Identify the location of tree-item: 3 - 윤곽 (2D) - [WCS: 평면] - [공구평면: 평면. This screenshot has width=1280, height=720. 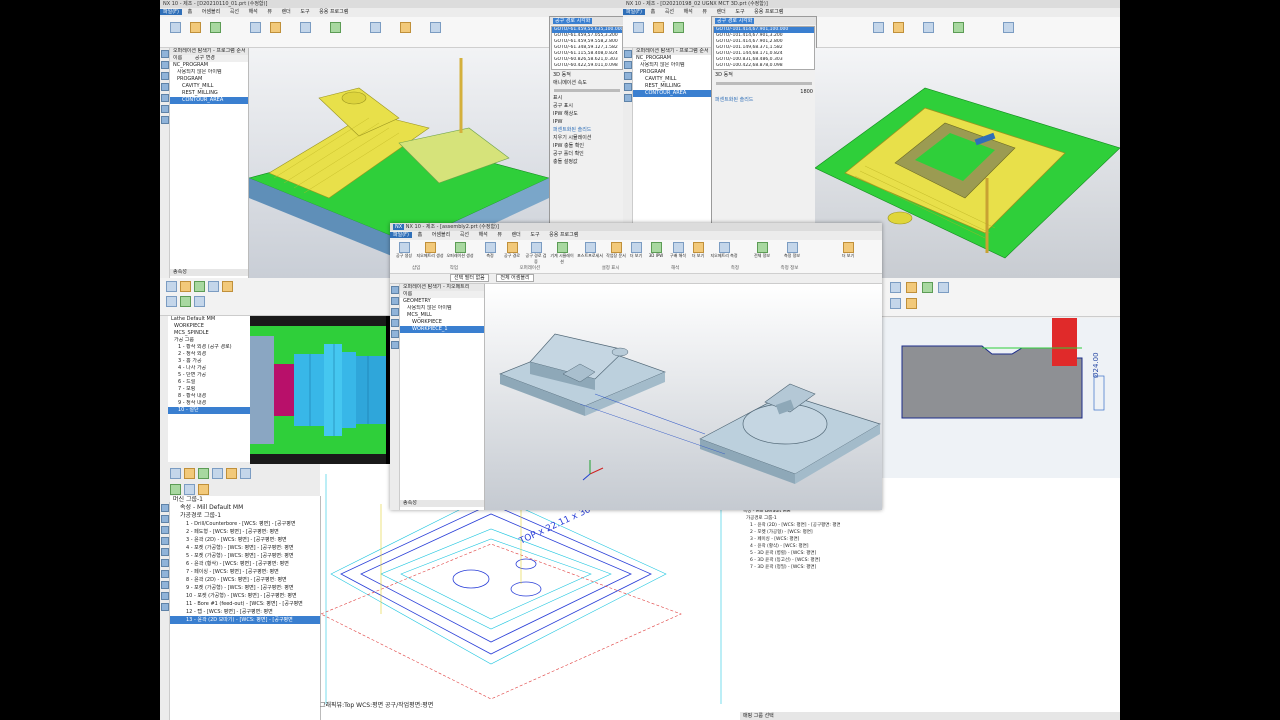
(245, 540).